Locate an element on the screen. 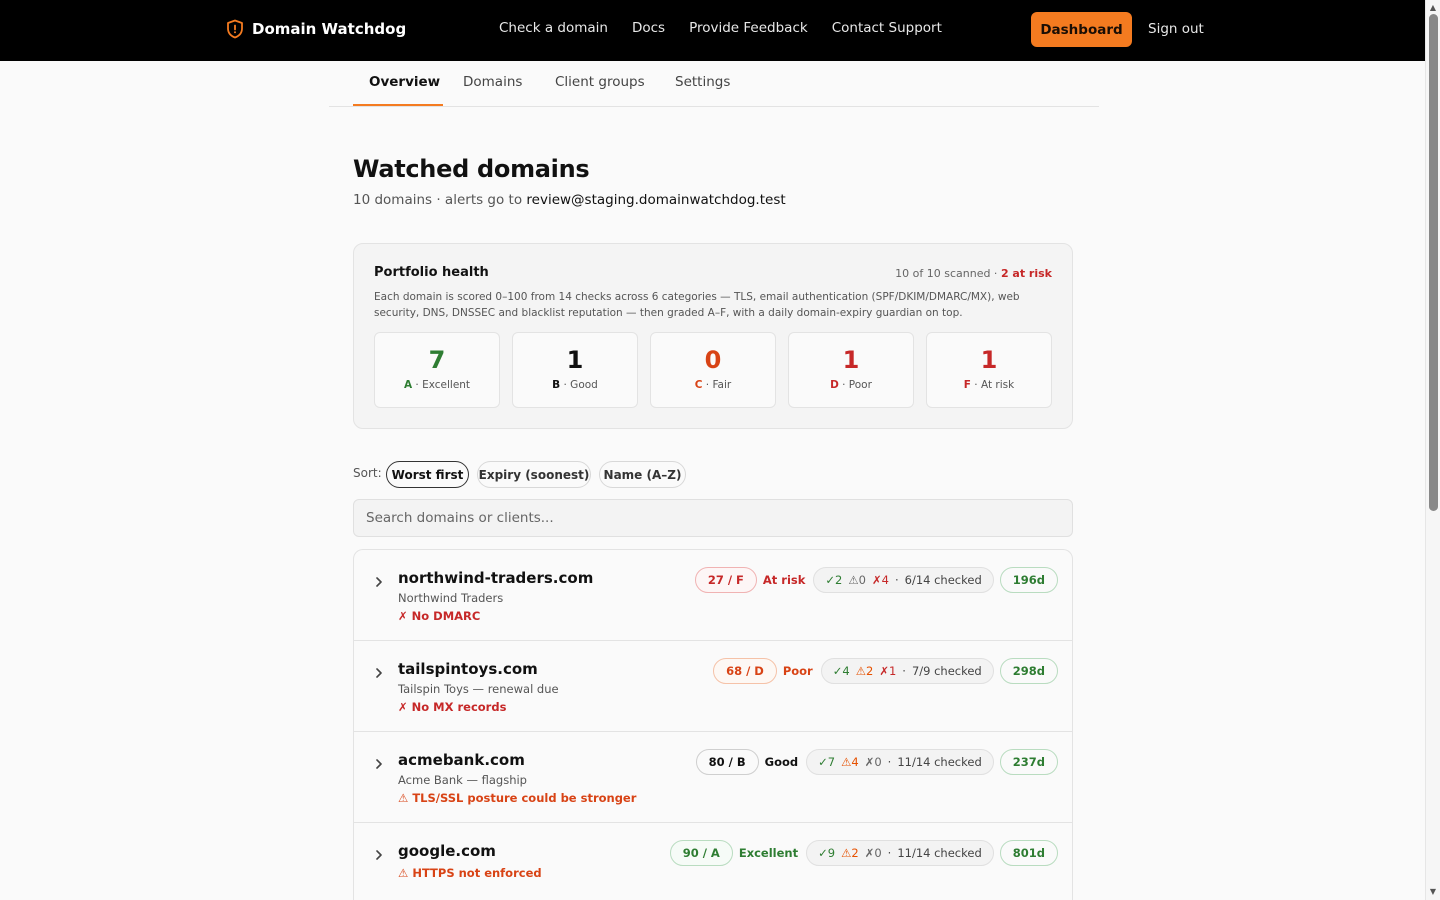 This screenshot has height=900, width=1440. nav-check-domain: Check a domain is located at coordinates (553, 28).